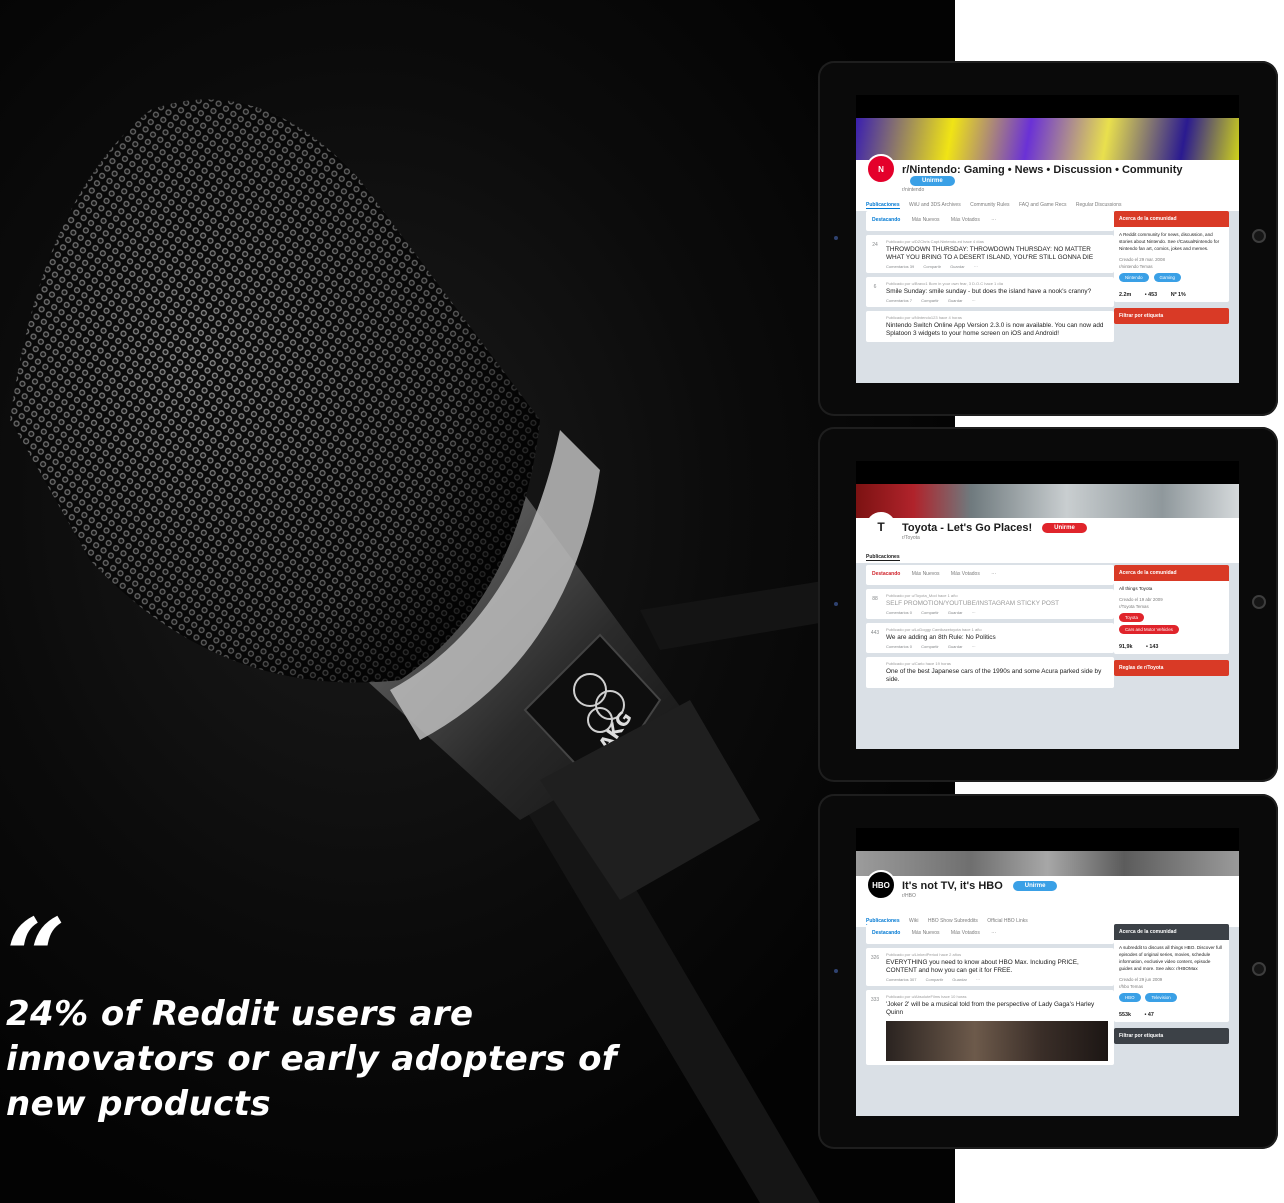  Describe the element at coordinates (1134, 277) in the screenshot. I see `topic-chip: Nintendo` at that location.